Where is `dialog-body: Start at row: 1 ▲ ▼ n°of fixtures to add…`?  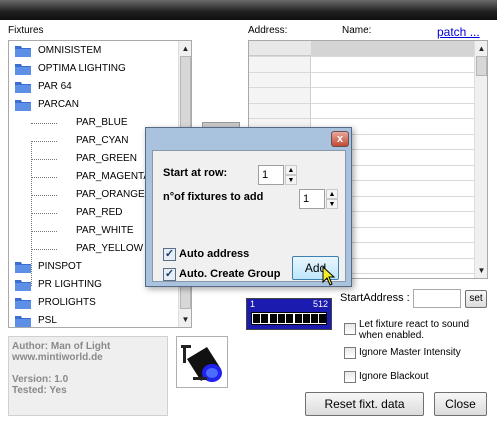
dialog-body: Start at row: 1 ▲ ▼ n°of fixtures to add… is located at coordinates (249, 216).